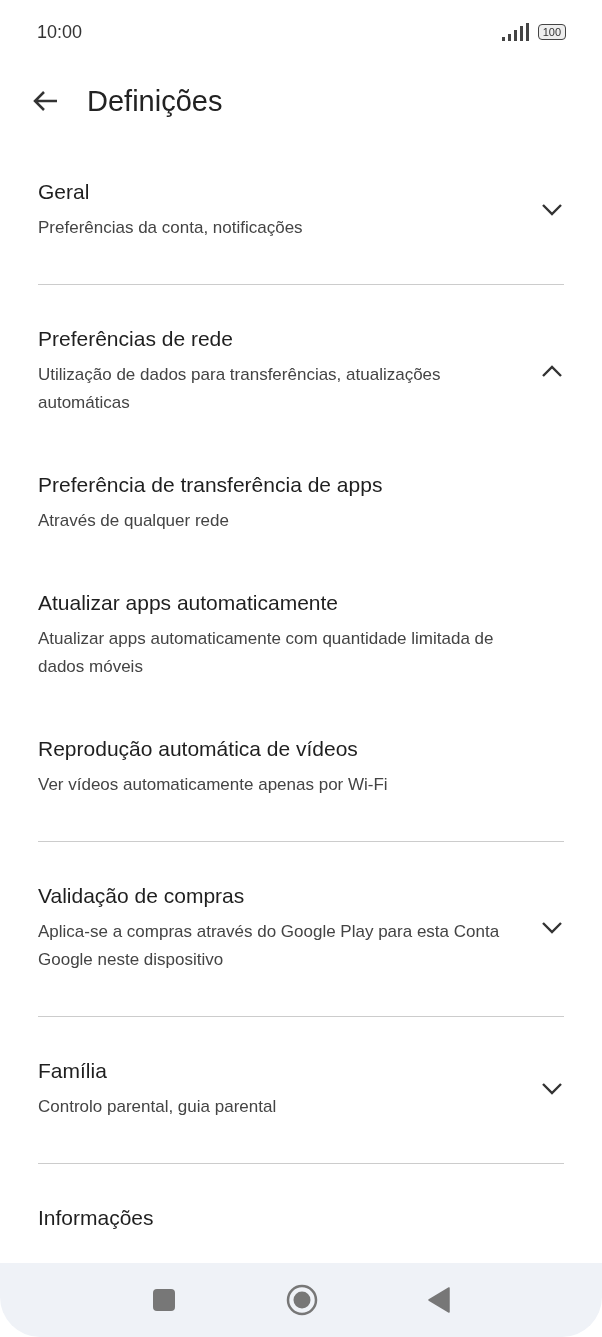 Image resolution: width=602 pixels, height=1337 pixels. Describe the element at coordinates (515, 32) in the screenshot. I see `signal-icon` at that location.